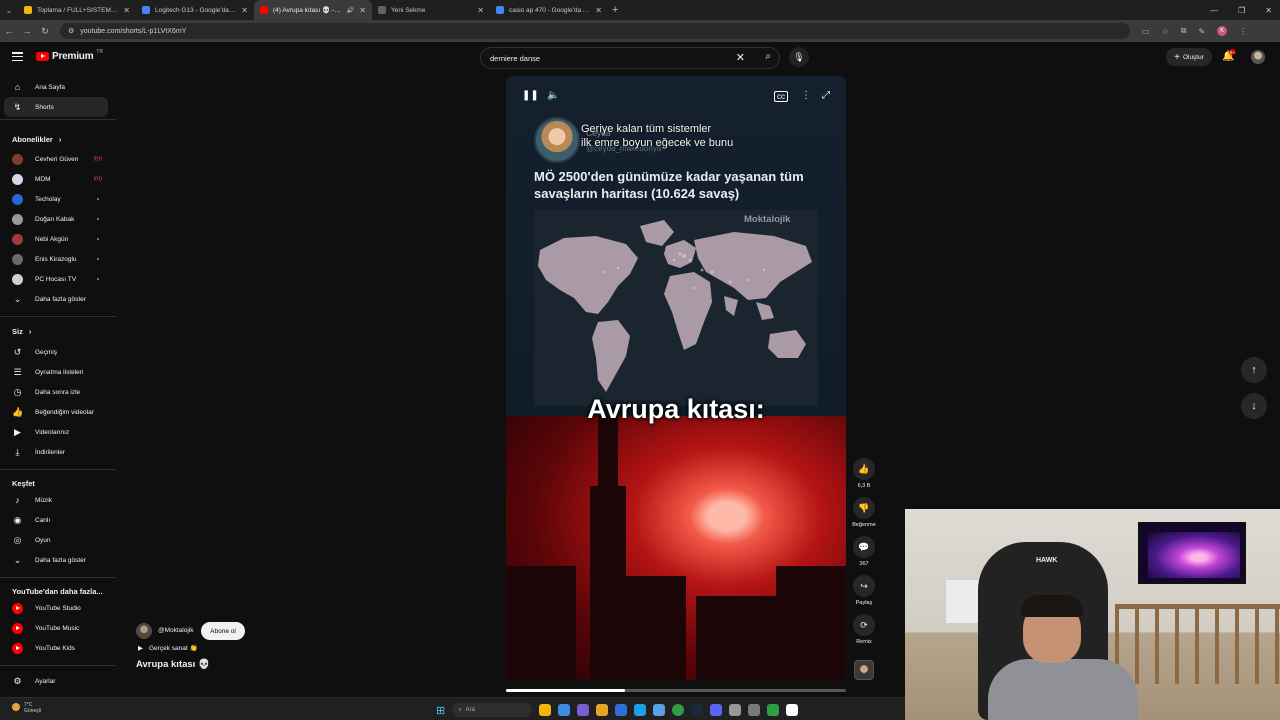 Image resolution: width=1280 pixels, height=720 pixels. What do you see at coordinates (864, 625) in the screenshot?
I see `remix-icon: ⟳` at bounding box center [864, 625].